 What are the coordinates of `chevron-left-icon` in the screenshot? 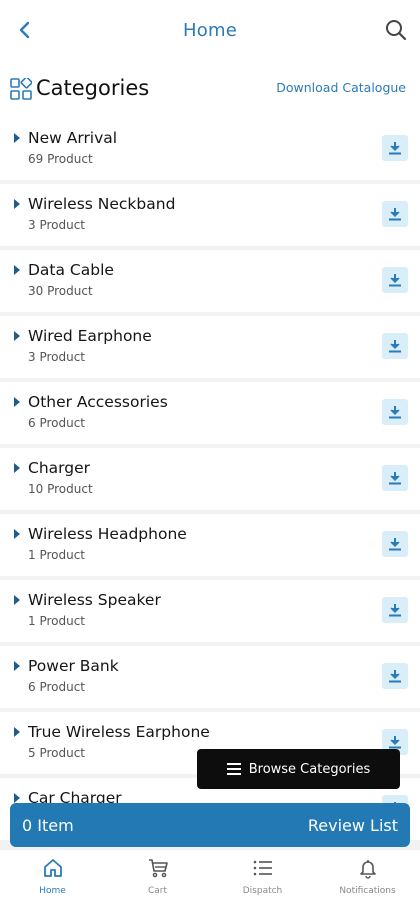 It's located at (24, 30).